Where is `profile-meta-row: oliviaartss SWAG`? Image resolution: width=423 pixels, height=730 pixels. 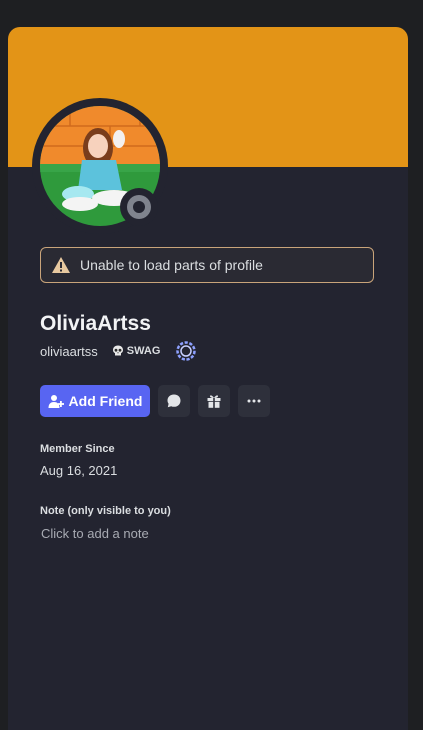 profile-meta-row: oliviaartss SWAG is located at coordinates (118, 351).